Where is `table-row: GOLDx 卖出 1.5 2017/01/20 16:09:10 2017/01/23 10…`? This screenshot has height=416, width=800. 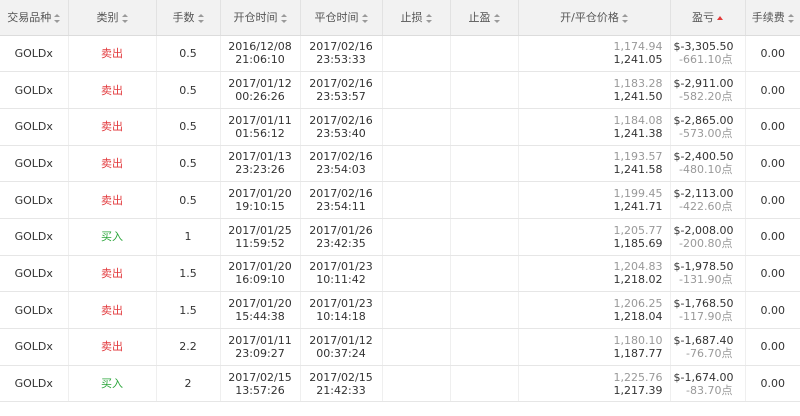
table-row: GOLDx 卖出 1.5 2017/01/20 16:09:10 2017/01/23 10… is located at coordinates (400, 274).